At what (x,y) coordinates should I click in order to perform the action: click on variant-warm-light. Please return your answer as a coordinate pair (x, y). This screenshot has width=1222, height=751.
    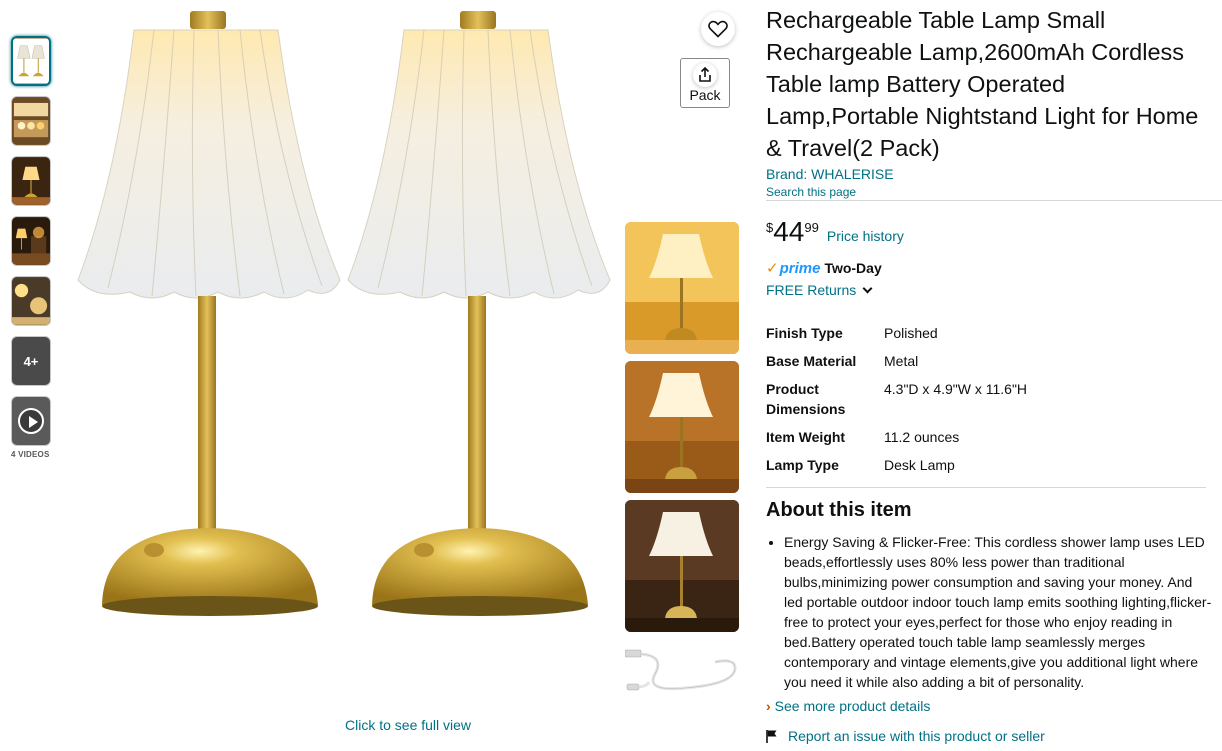
    Looking at the image, I should click on (682, 288).